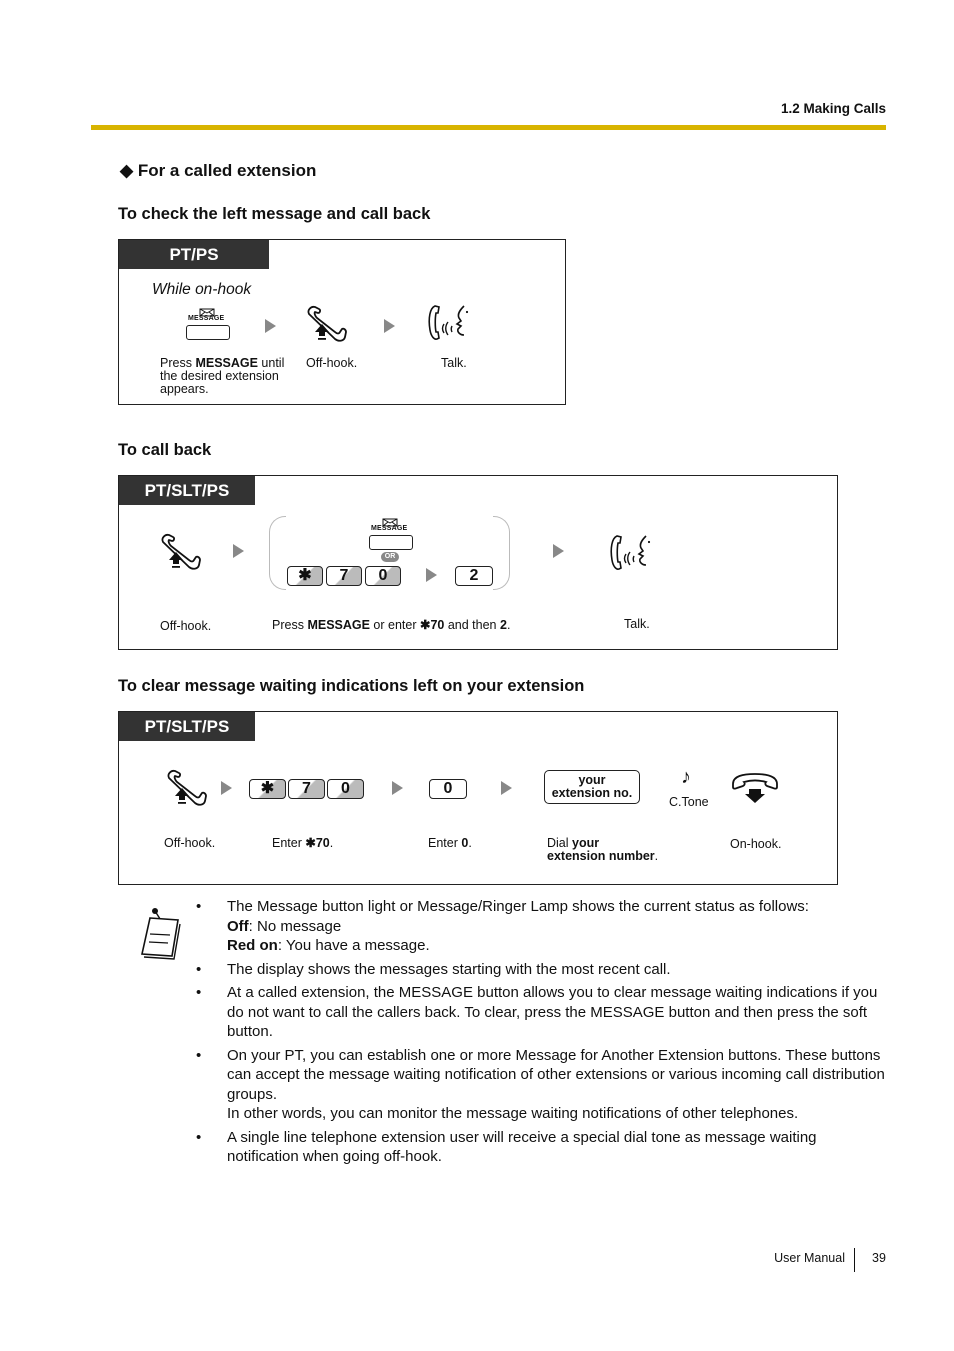  Describe the element at coordinates (161, 934) in the screenshot. I see `note-pad-icon` at that location.